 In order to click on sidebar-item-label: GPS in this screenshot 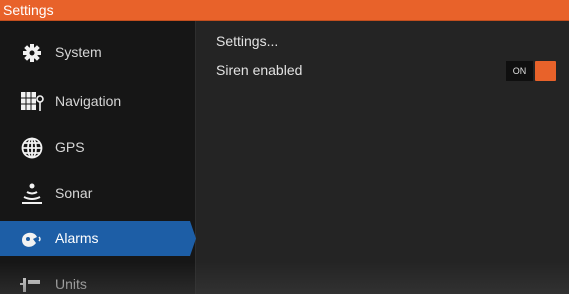, I will do `click(70, 147)`.